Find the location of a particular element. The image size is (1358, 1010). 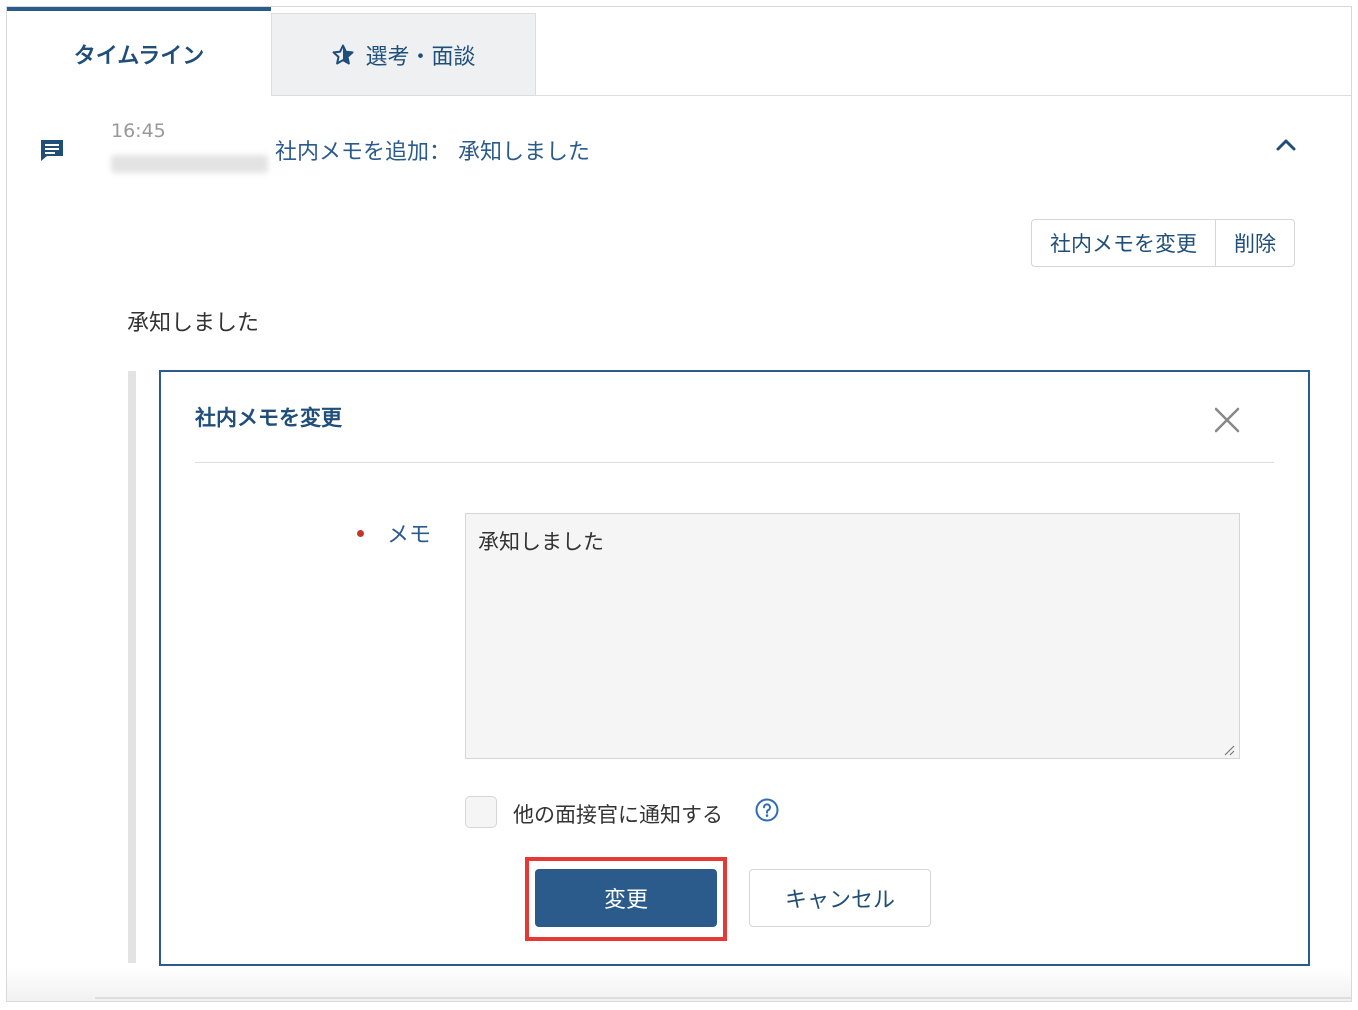

delete-button: 削除 is located at coordinates (1254, 243).